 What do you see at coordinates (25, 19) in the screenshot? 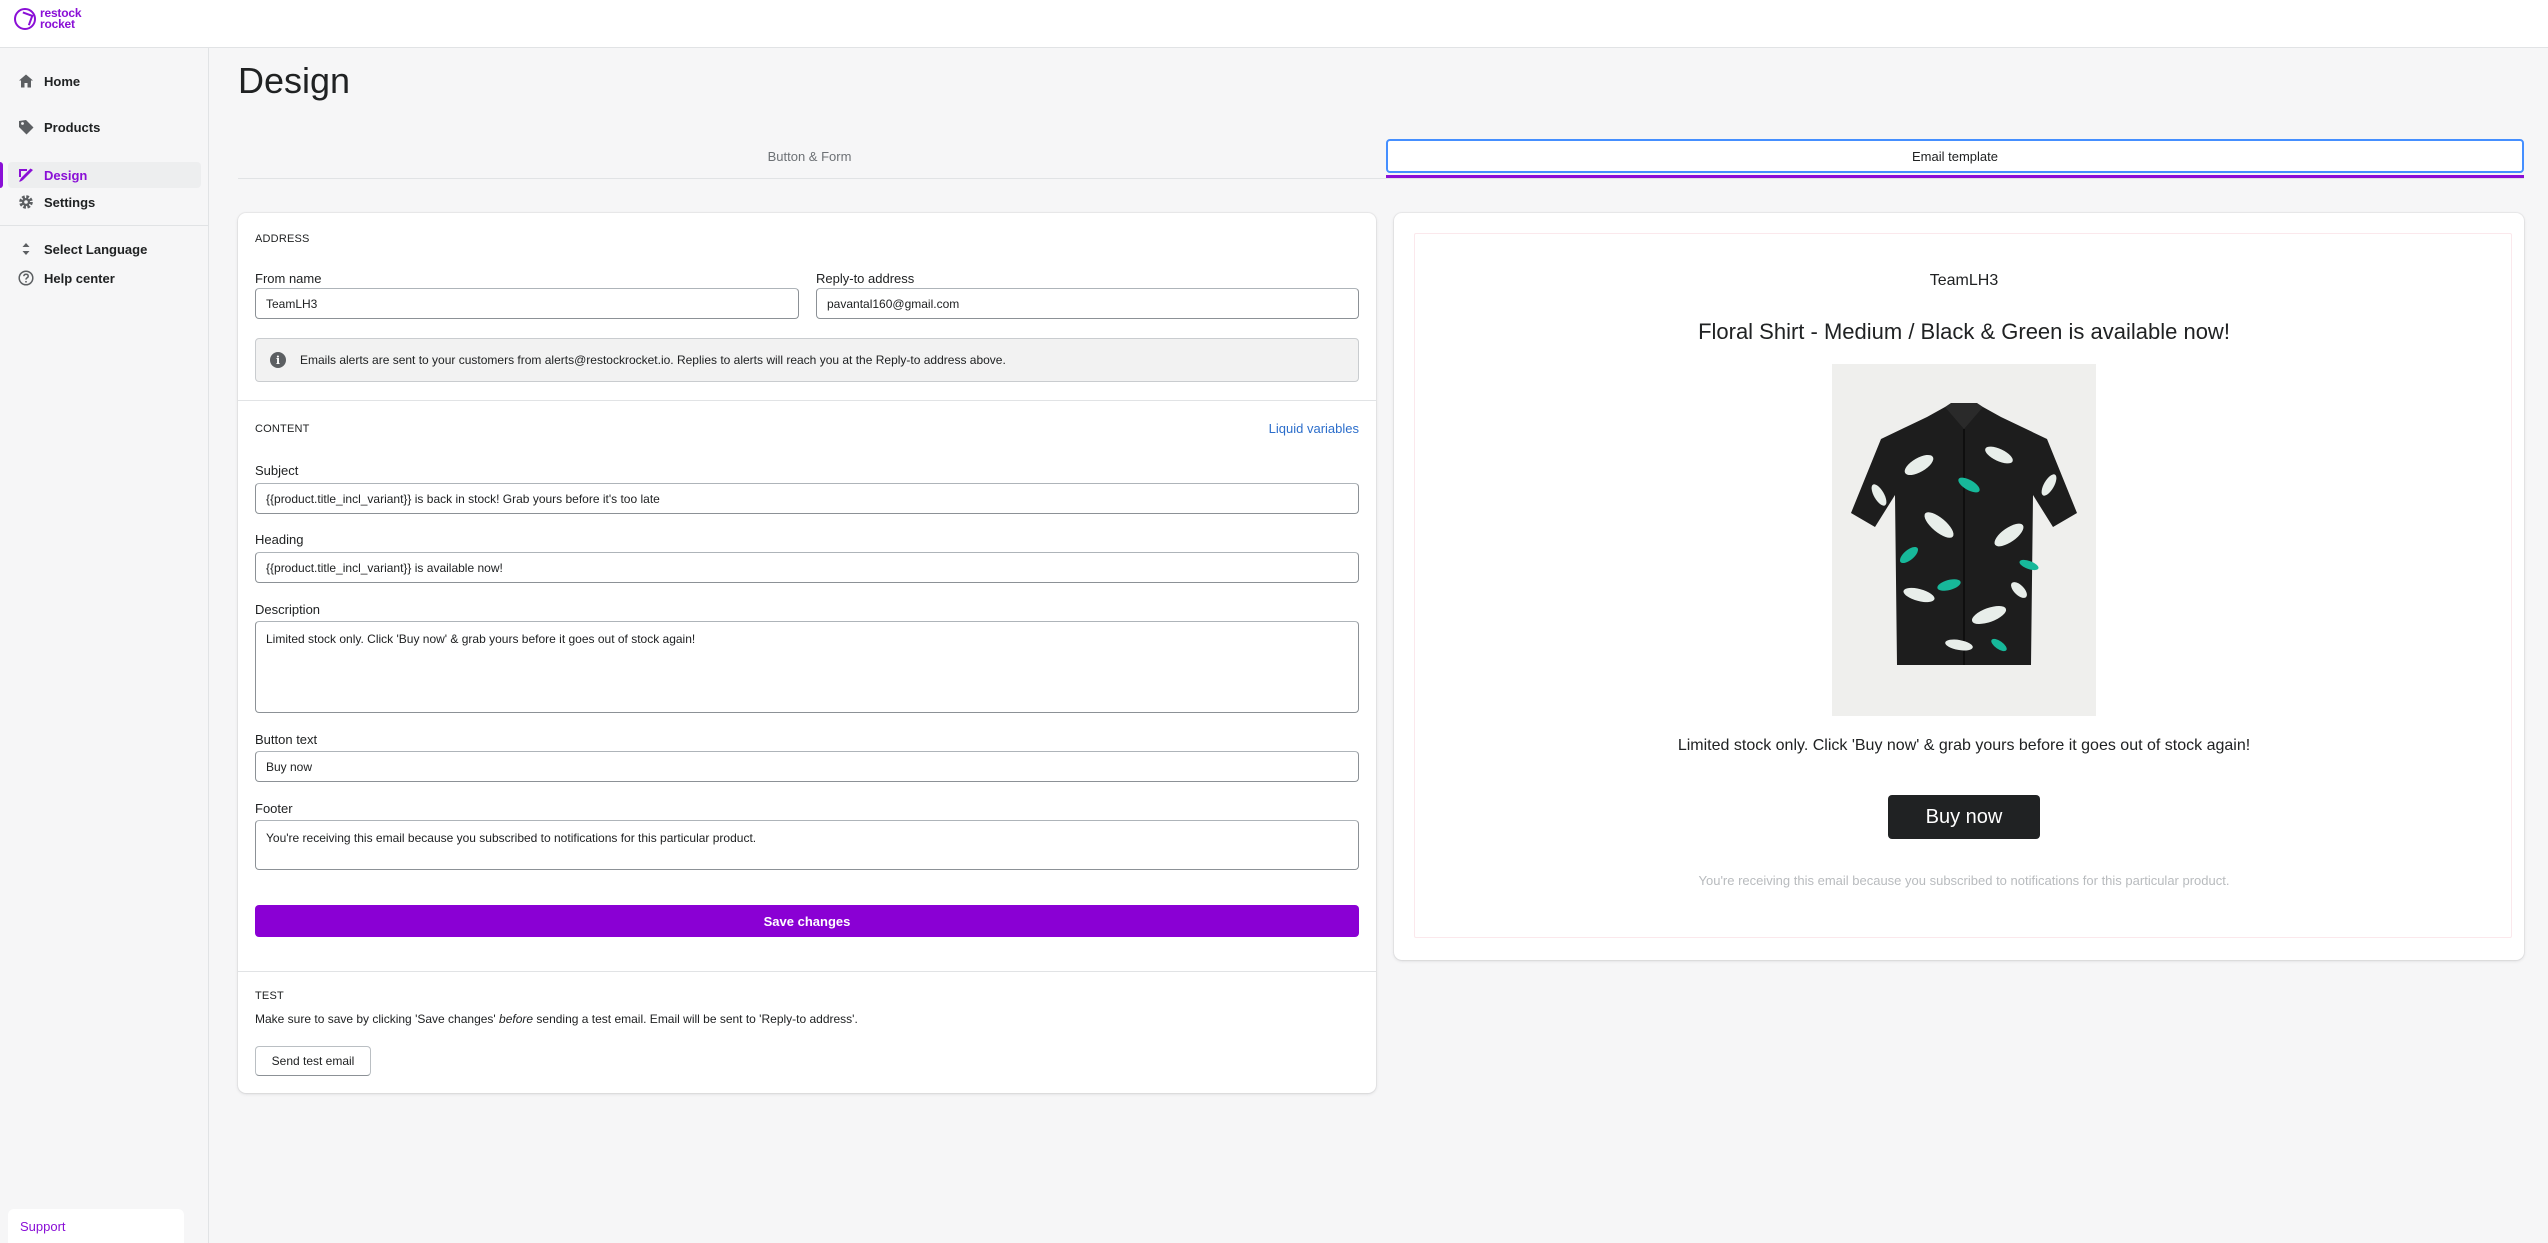
I see `rocket-logo-icon` at bounding box center [25, 19].